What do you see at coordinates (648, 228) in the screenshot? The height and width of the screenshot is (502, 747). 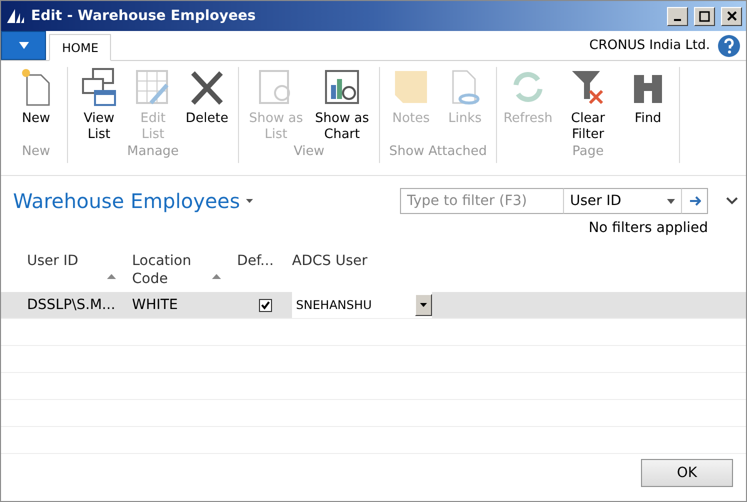 I see `filter-status: No filters applied` at bounding box center [648, 228].